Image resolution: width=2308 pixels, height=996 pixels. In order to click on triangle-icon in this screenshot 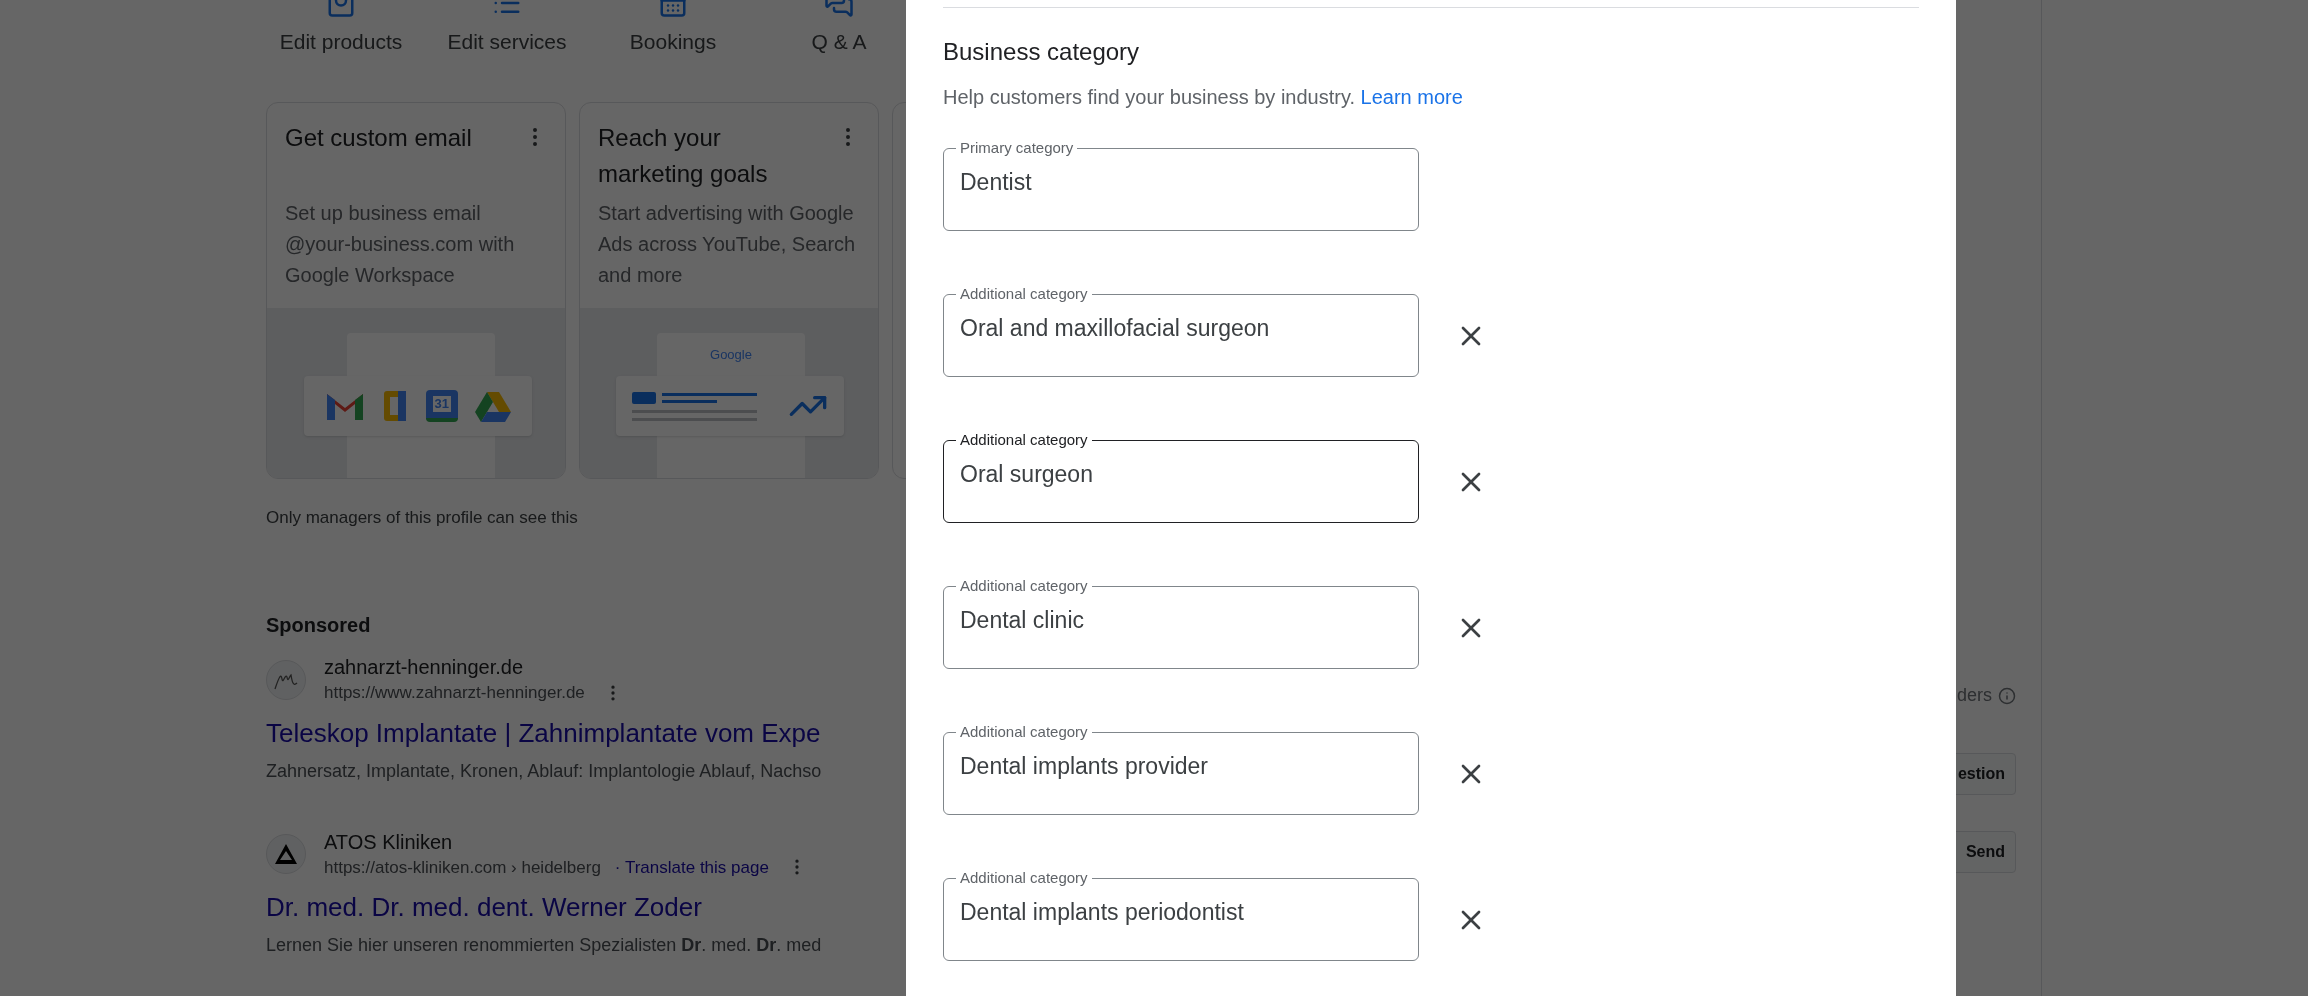, I will do `click(493, 405)`.